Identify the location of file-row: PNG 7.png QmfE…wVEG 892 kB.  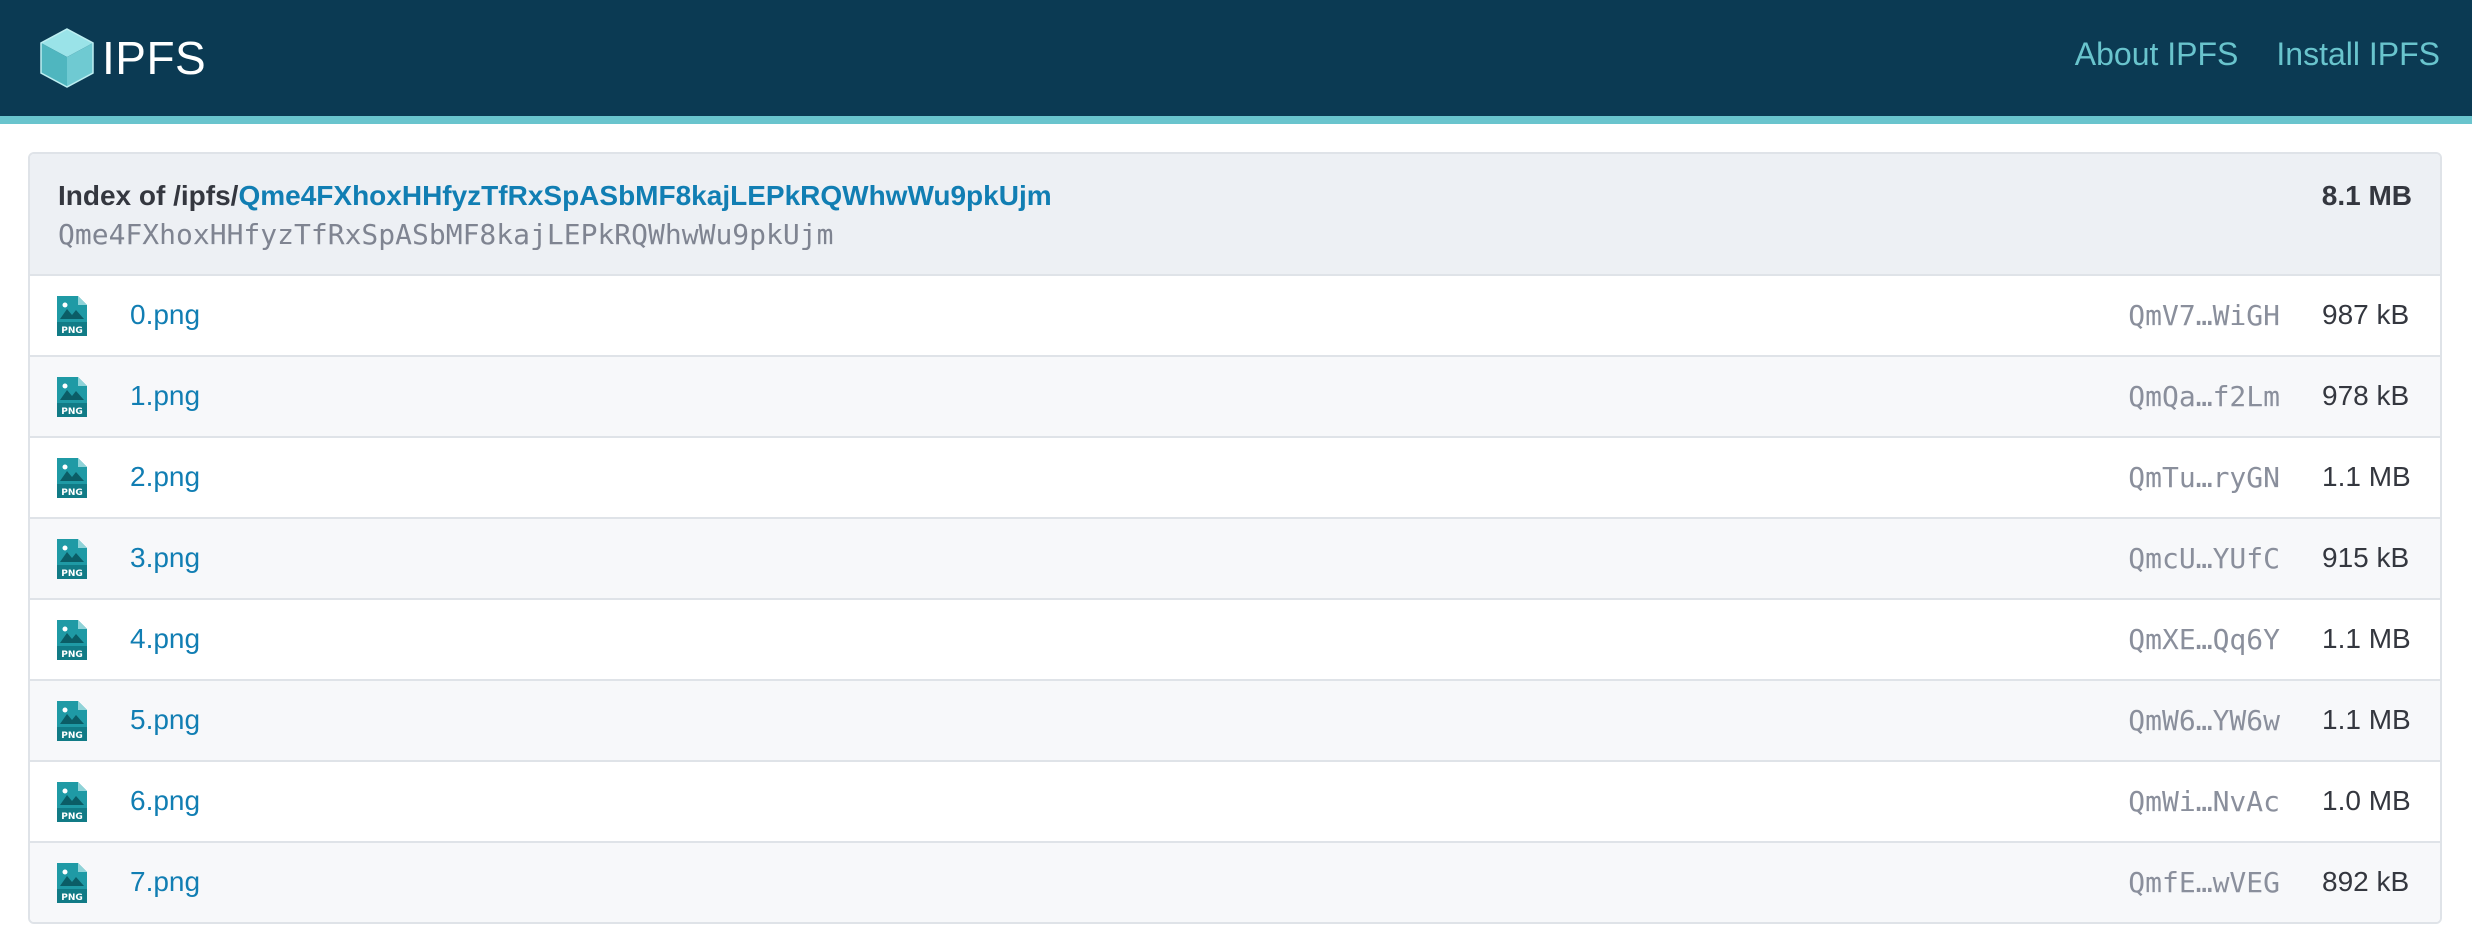
(1235, 882).